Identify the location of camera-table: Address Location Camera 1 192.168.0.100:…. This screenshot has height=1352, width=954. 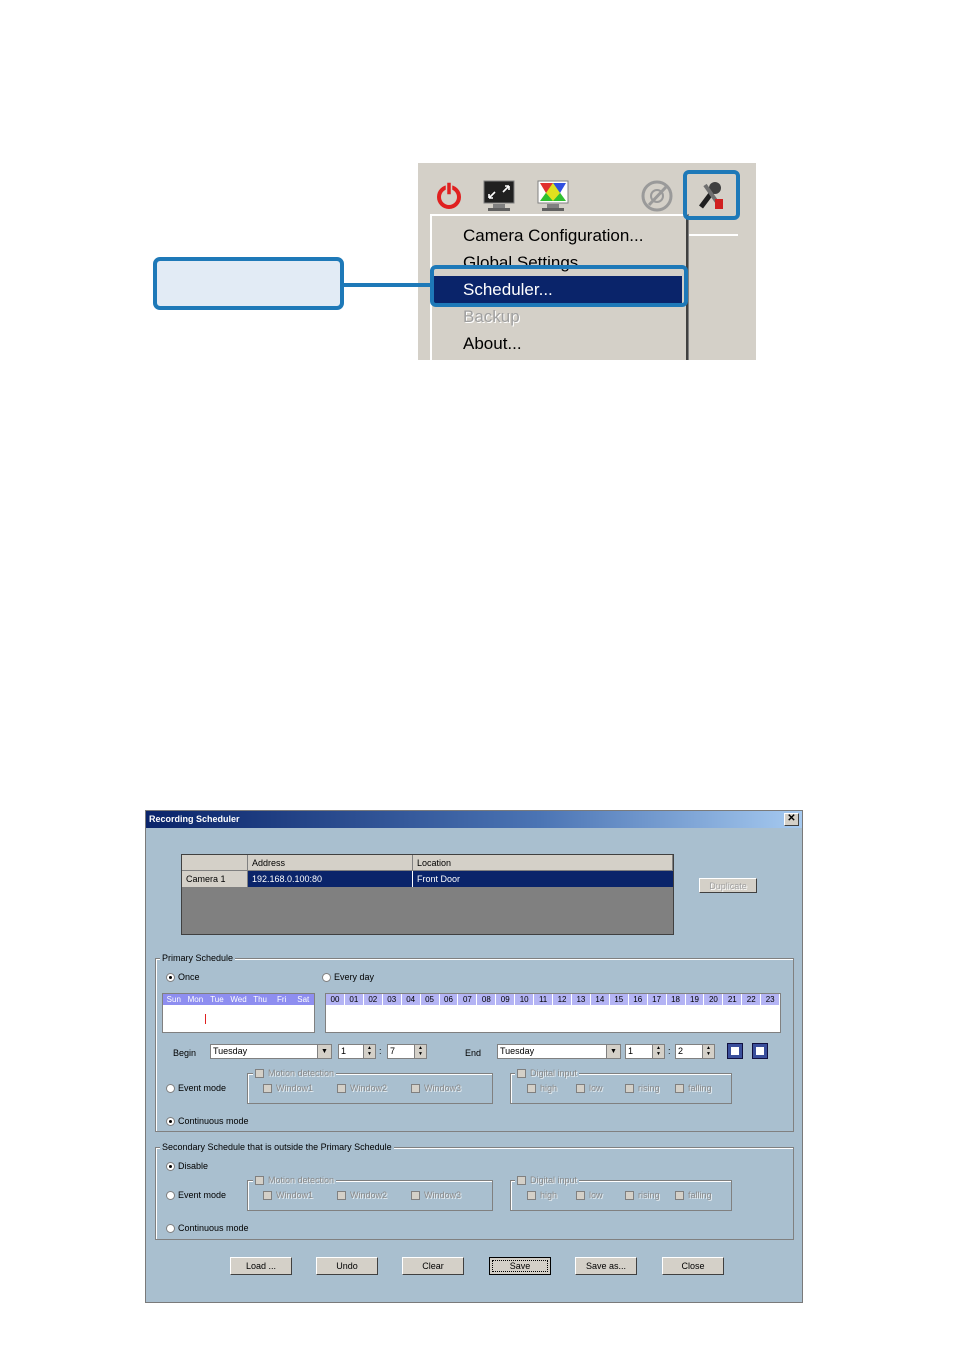
(427, 894).